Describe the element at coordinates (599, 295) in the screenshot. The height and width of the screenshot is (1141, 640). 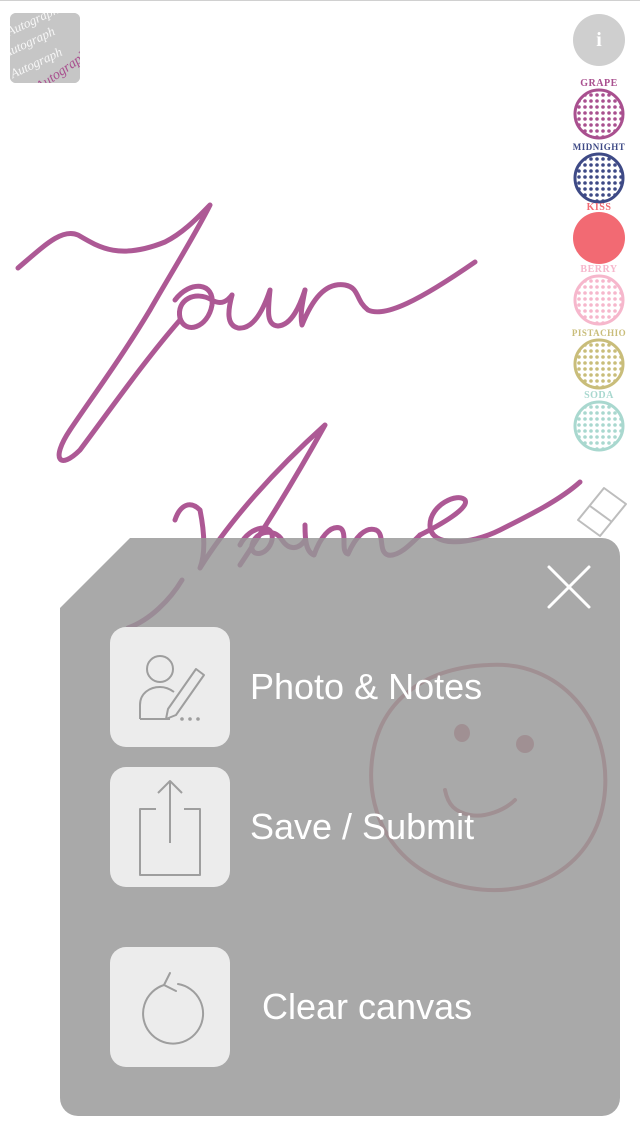
I see `color-swatch-berry: BERRY` at that location.